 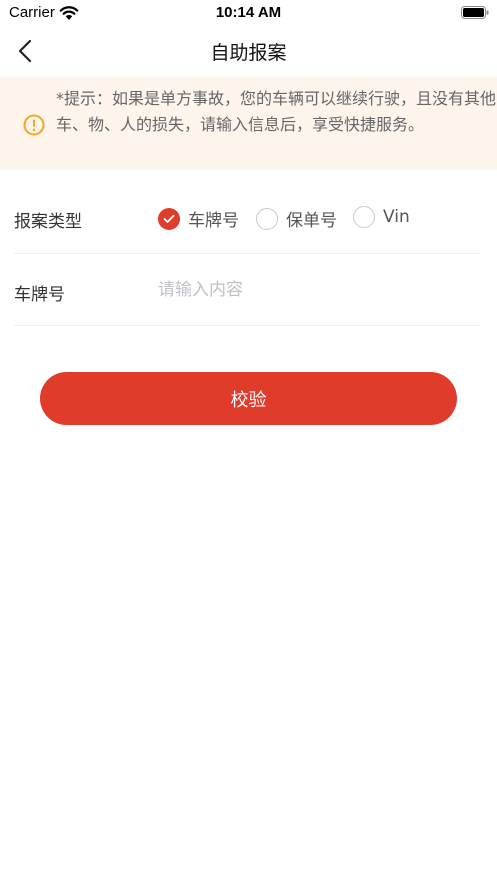 I want to click on plate-row: 车牌号, so click(x=247, y=290).